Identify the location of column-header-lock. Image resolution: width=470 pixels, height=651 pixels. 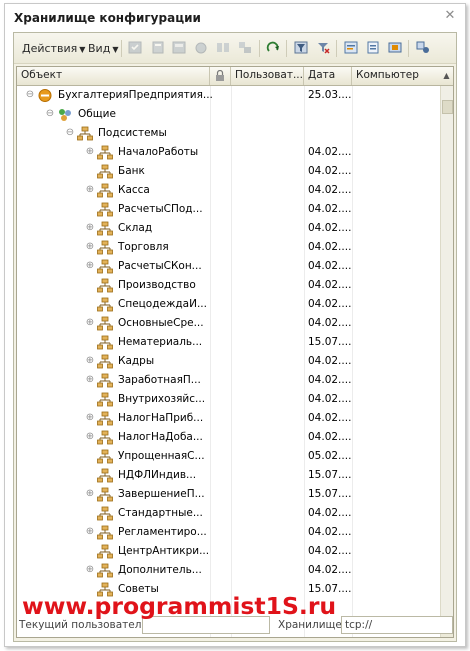
(220, 76).